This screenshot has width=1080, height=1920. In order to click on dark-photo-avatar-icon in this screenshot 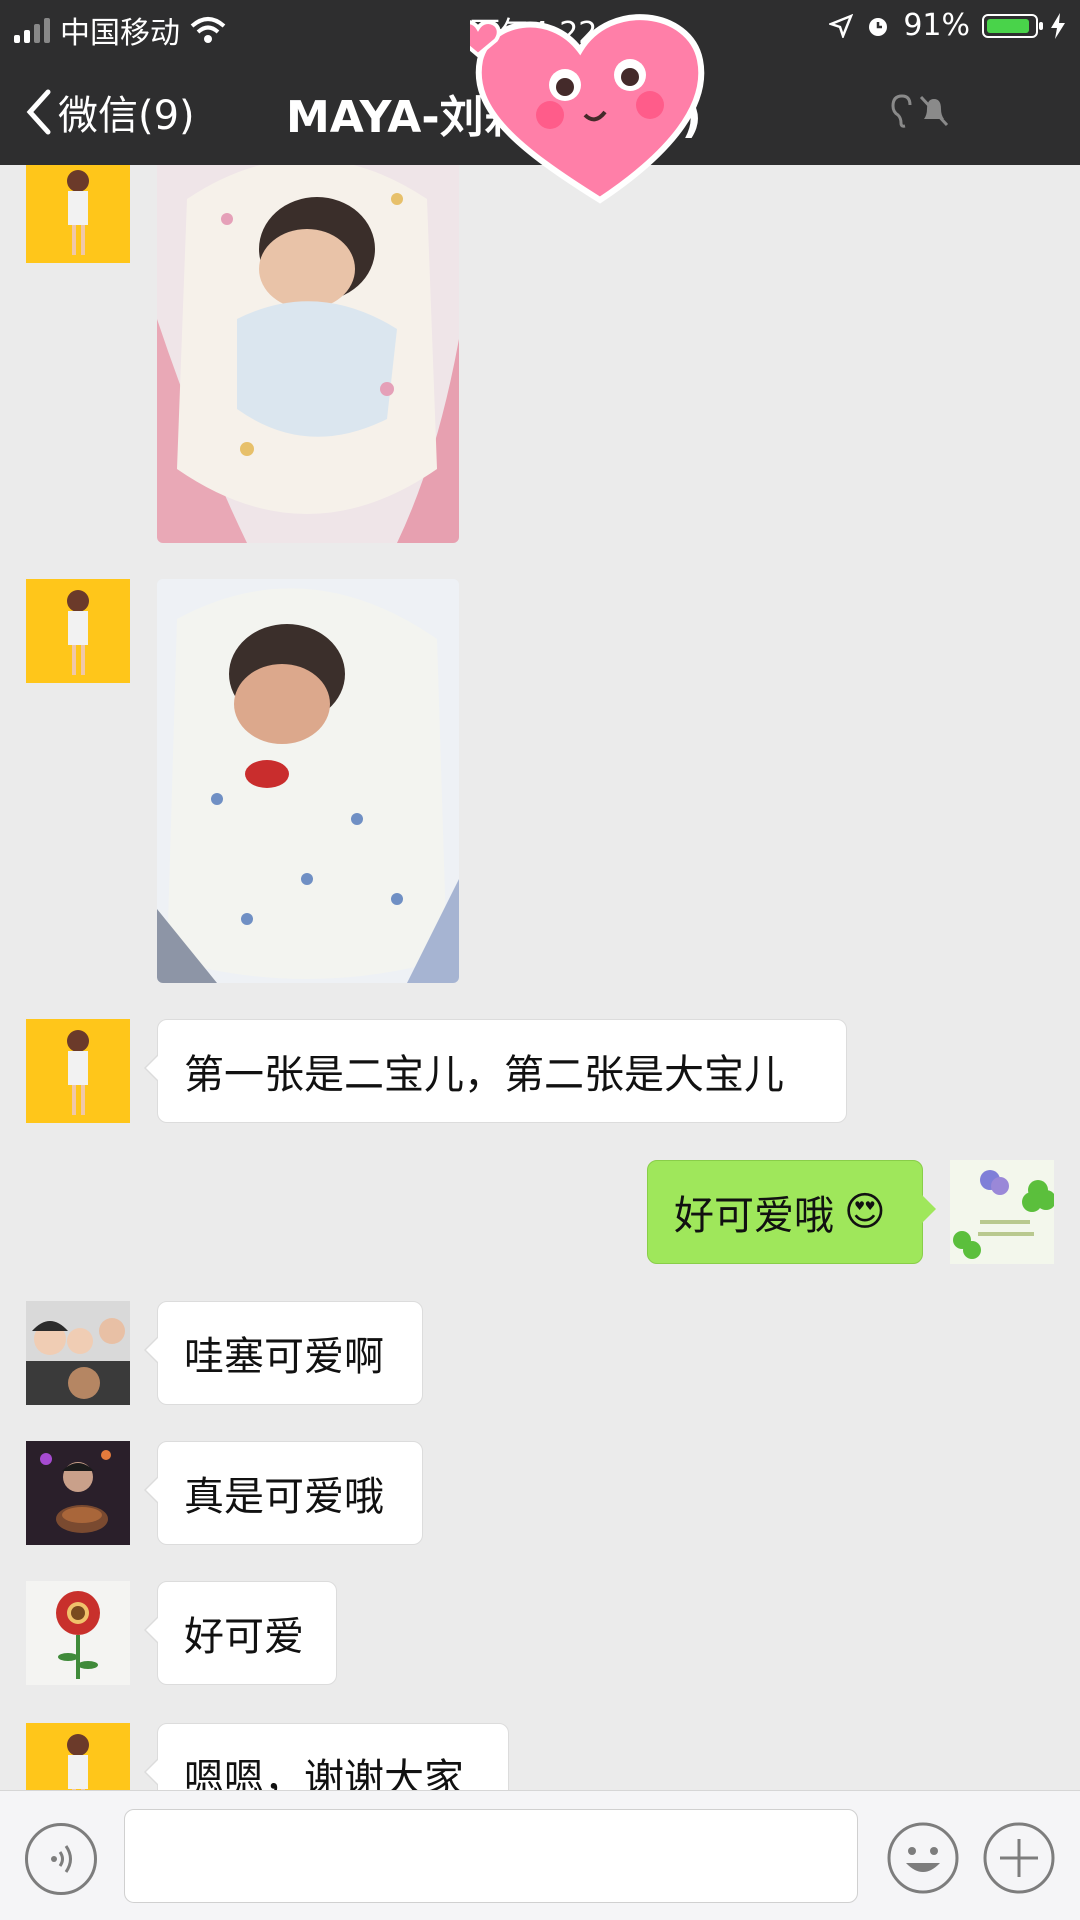, I will do `click(78, 1493)`.